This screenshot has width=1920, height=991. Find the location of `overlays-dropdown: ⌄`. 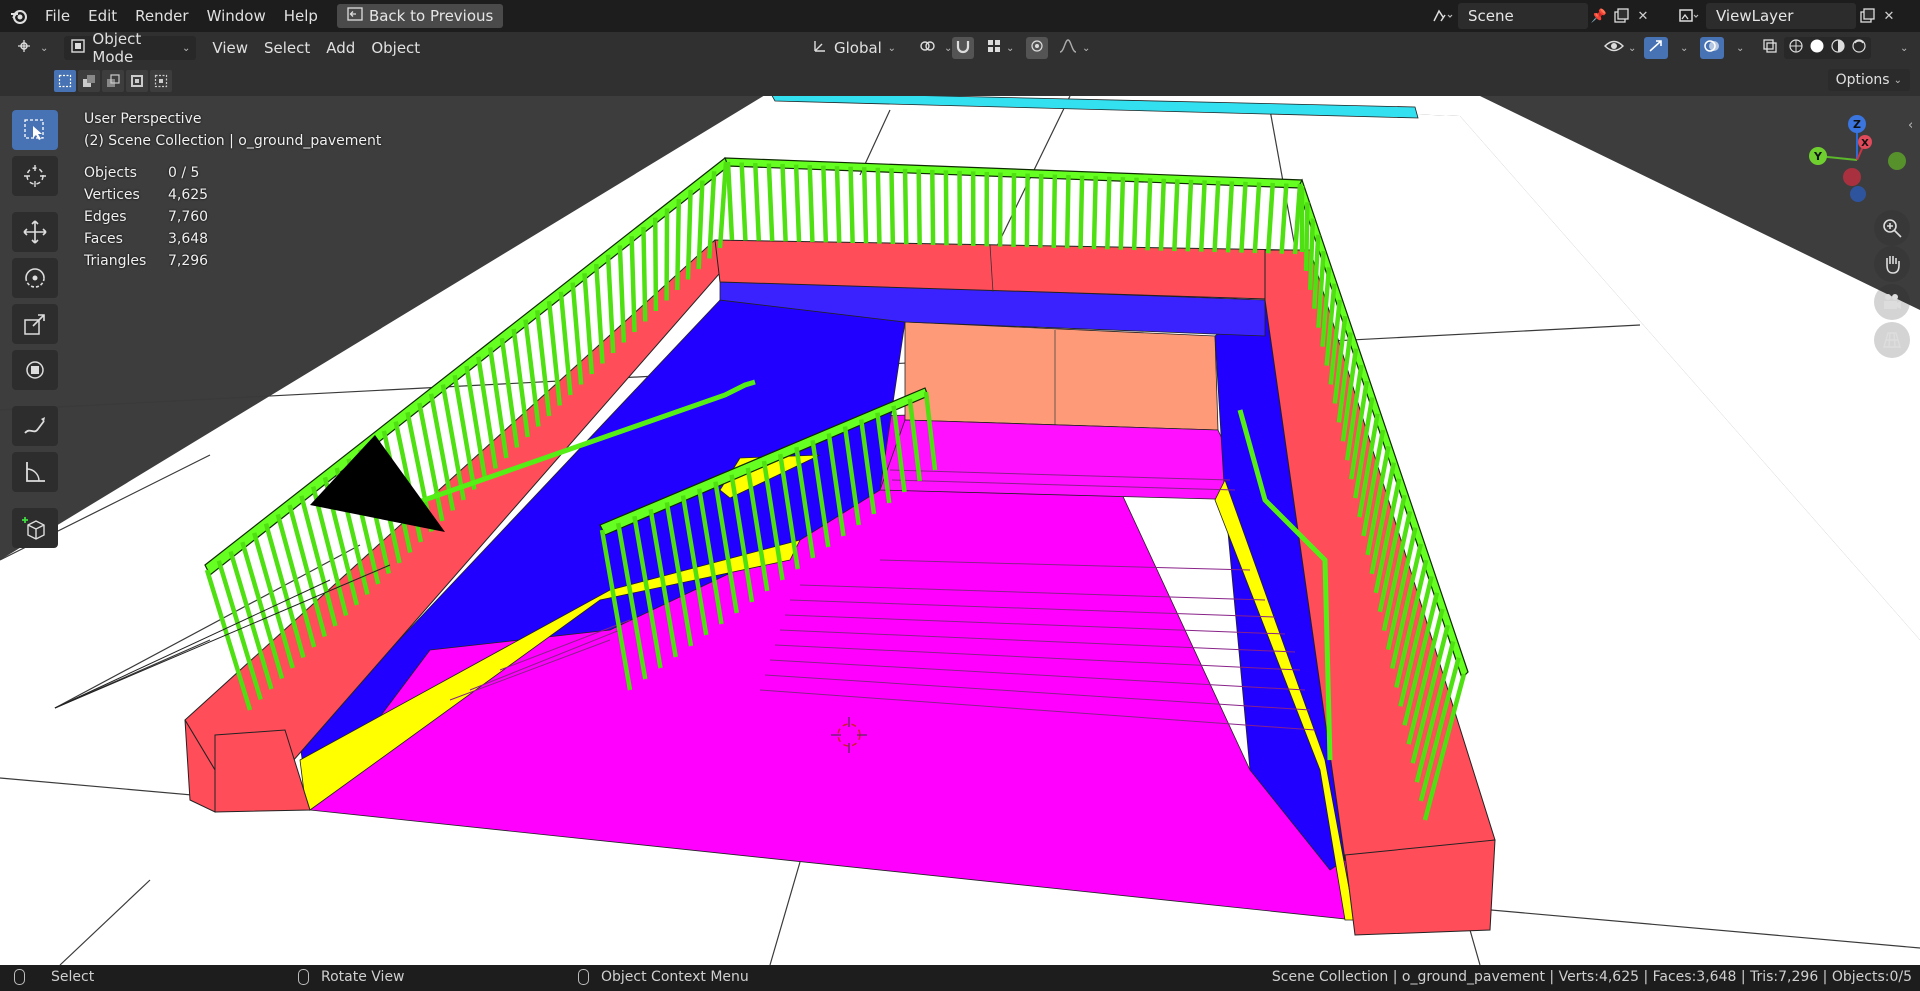

overlays-dropdown: ⌄ is located at coordinates (1738, 48).